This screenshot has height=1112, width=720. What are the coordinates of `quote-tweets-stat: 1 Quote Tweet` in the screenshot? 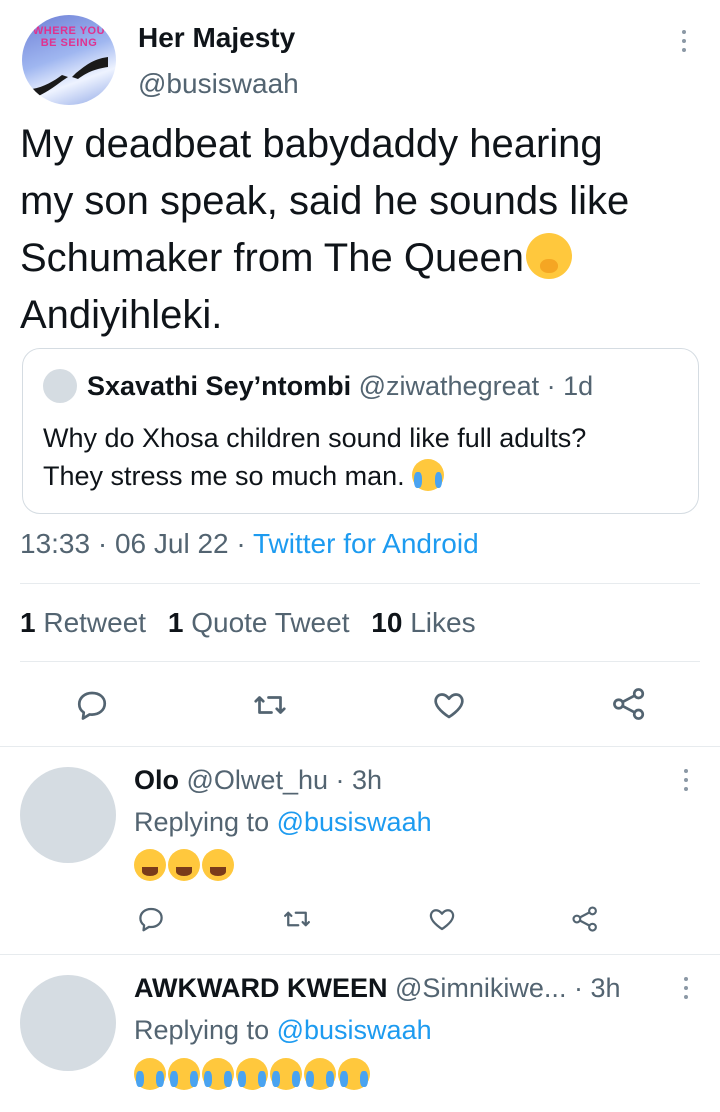 It's located at (259, 622).